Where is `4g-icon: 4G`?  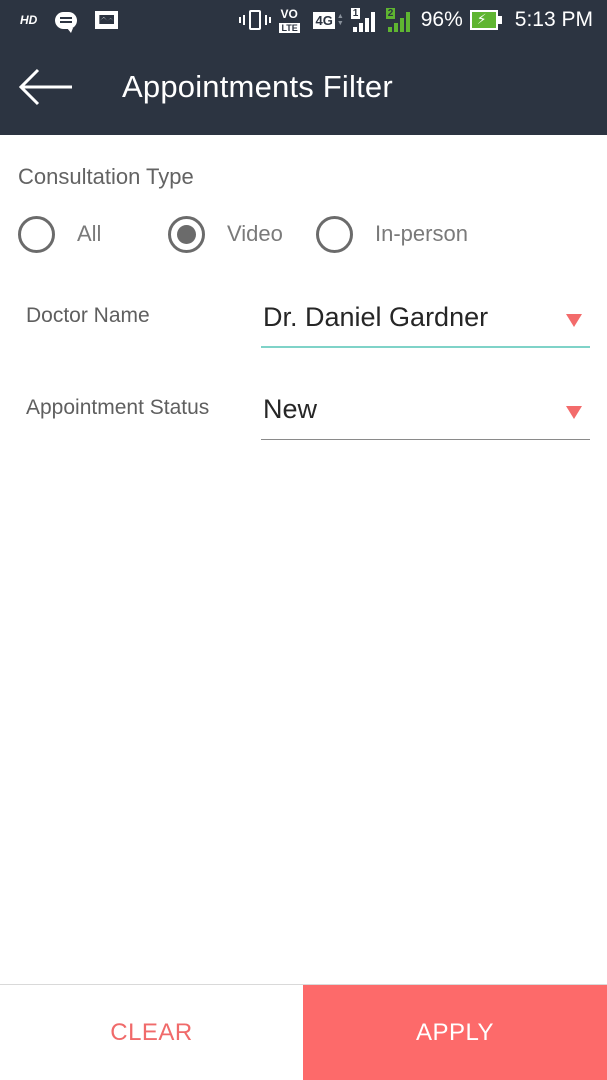 4g-icon: 4G is located at coordinates (324, 20).